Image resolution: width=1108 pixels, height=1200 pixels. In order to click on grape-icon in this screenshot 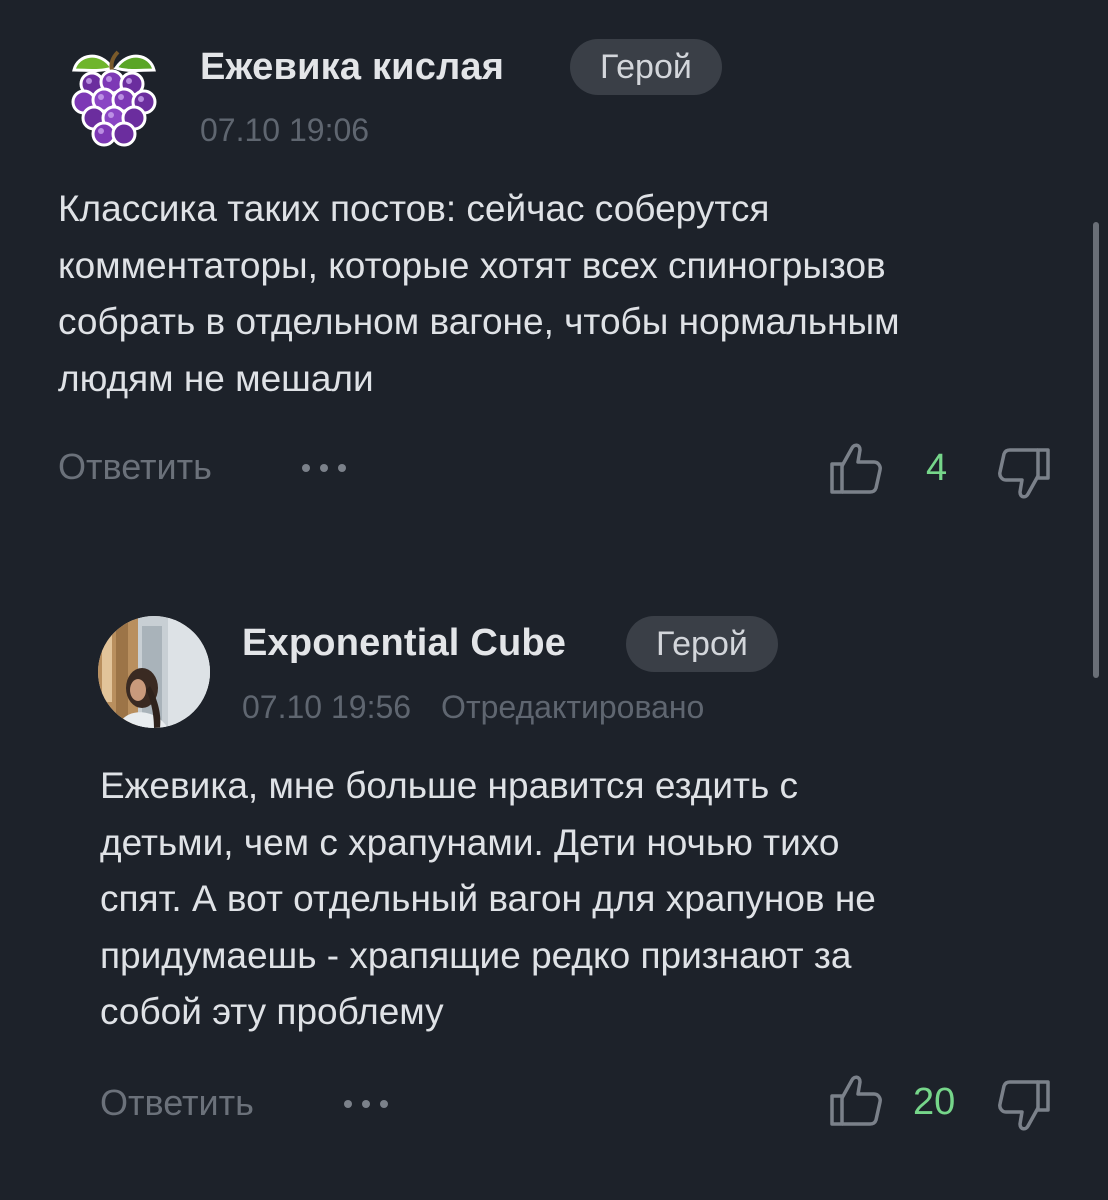, I will do `click(114, 98)`.